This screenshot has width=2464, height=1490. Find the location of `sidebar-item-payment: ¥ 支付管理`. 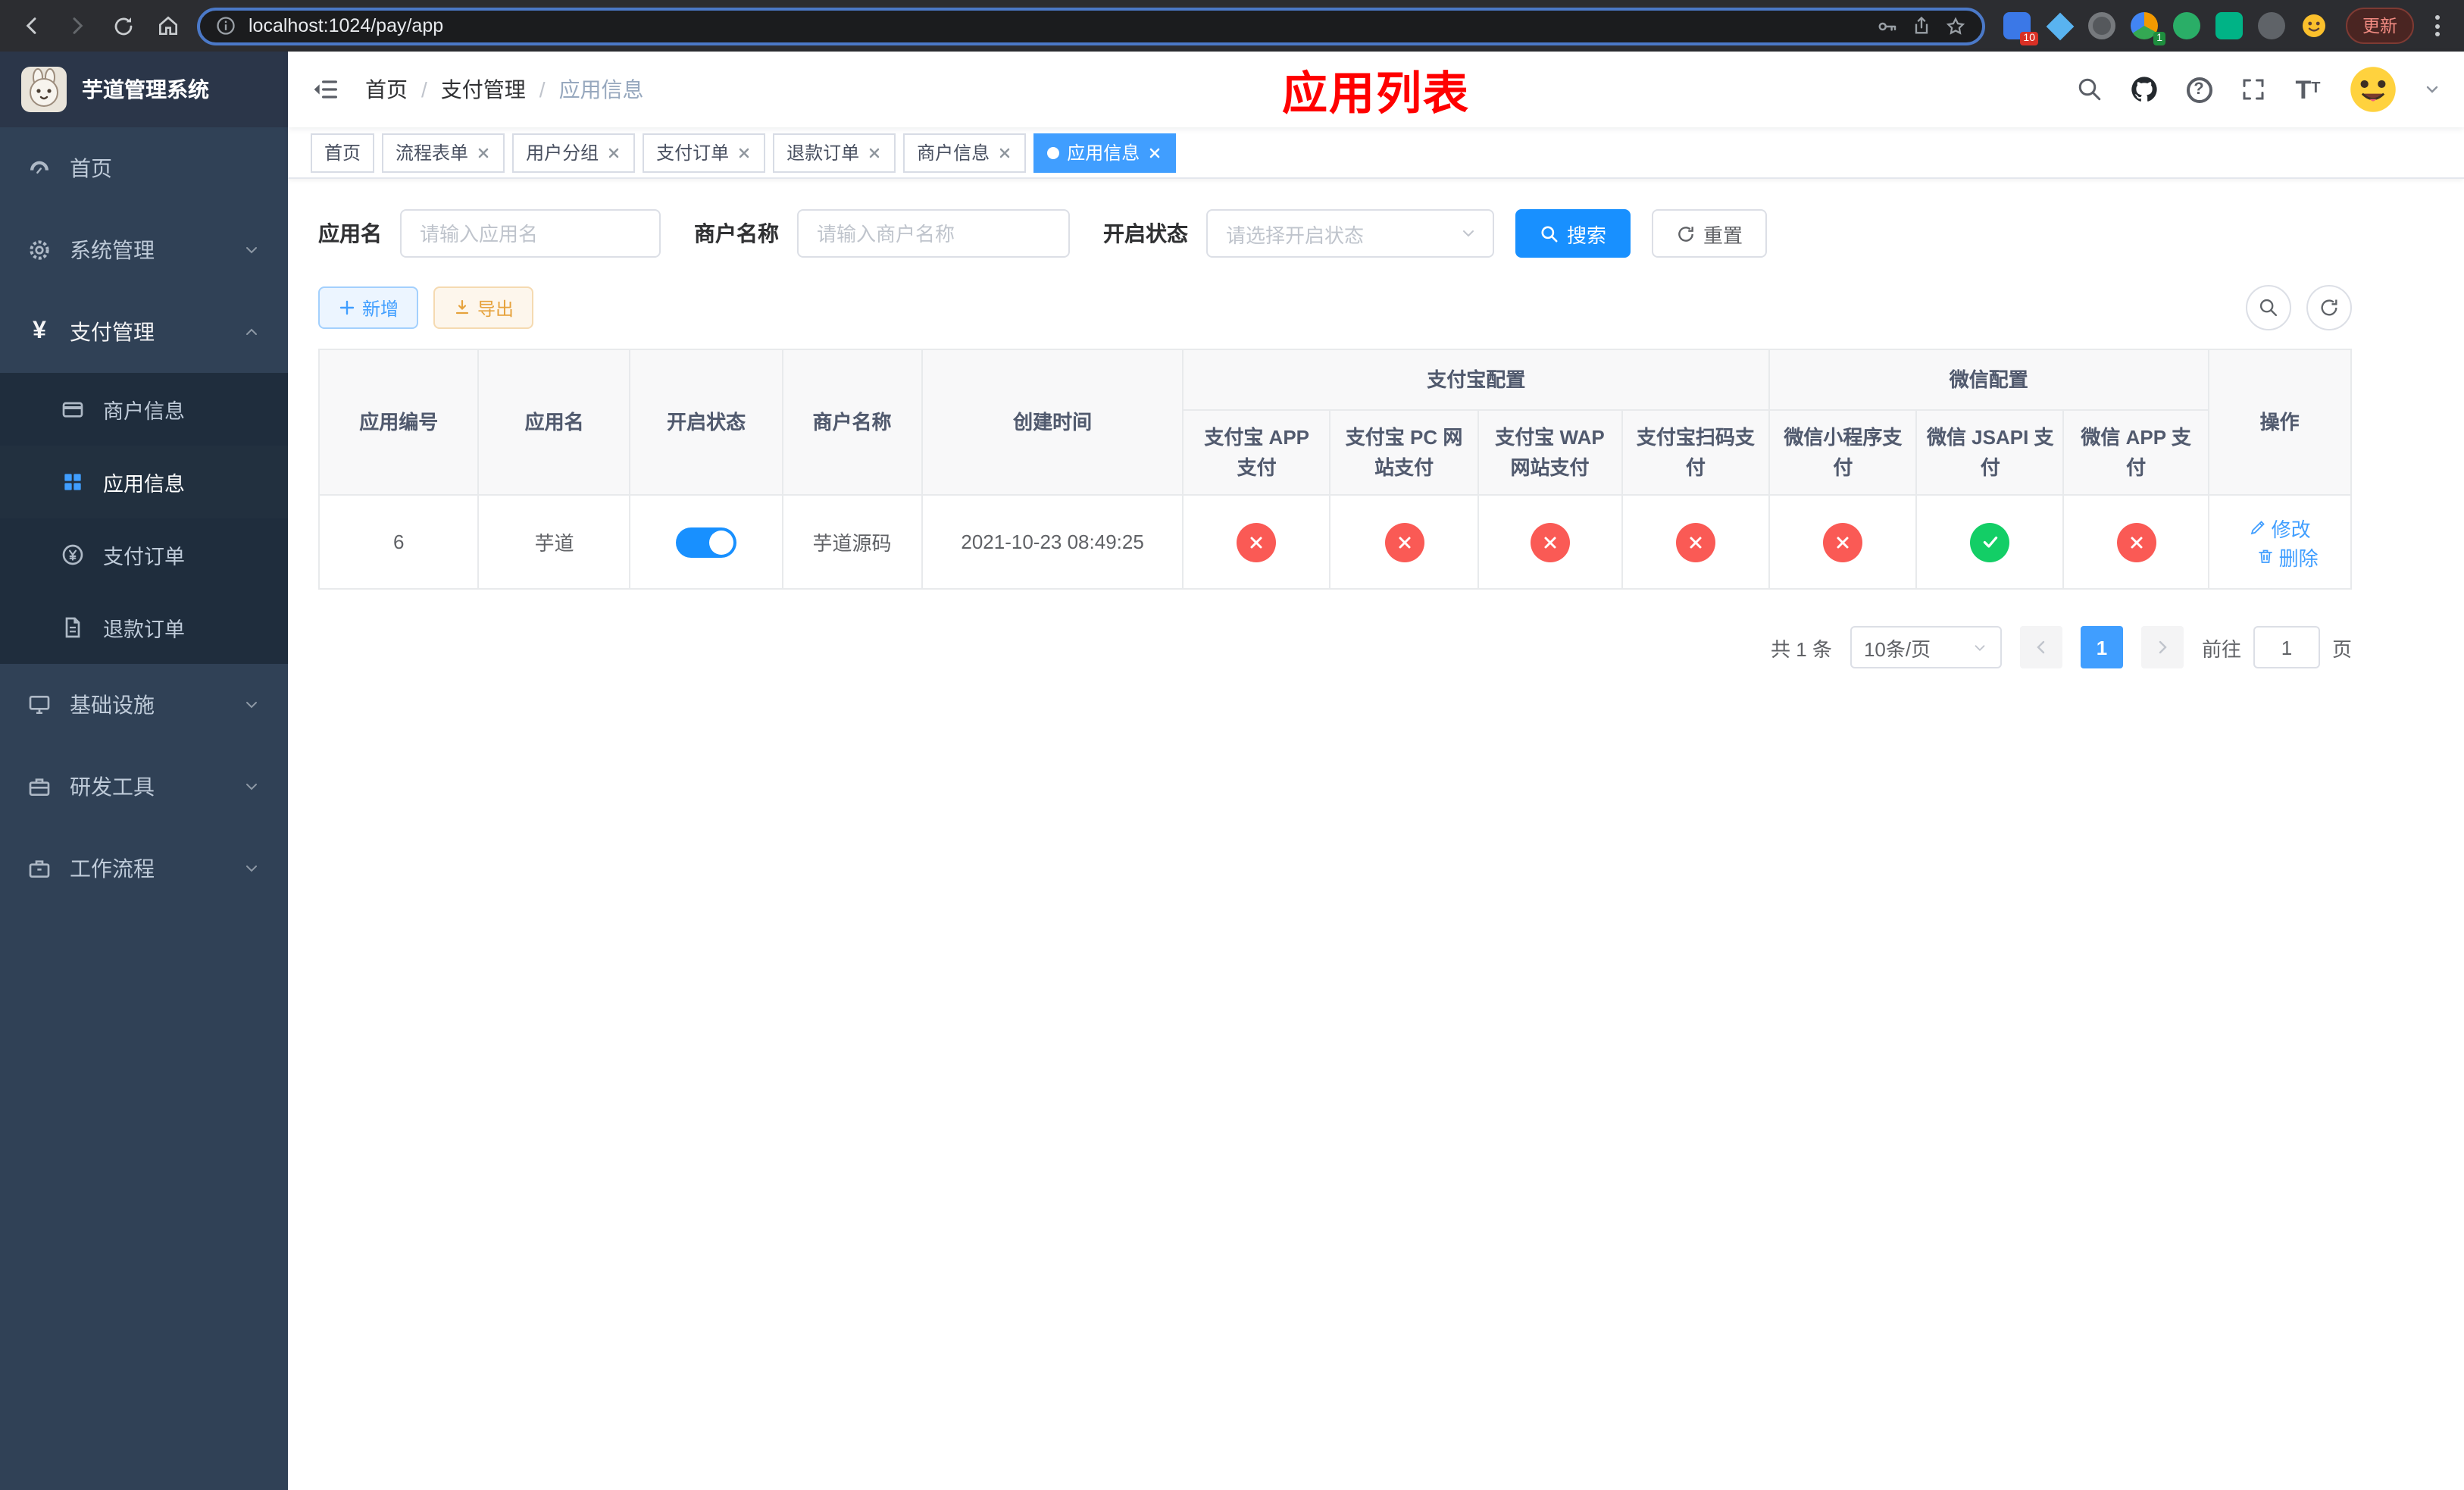

sidebar-item-payment: ¥ 支付管理 is located at coordinates (144, 332).